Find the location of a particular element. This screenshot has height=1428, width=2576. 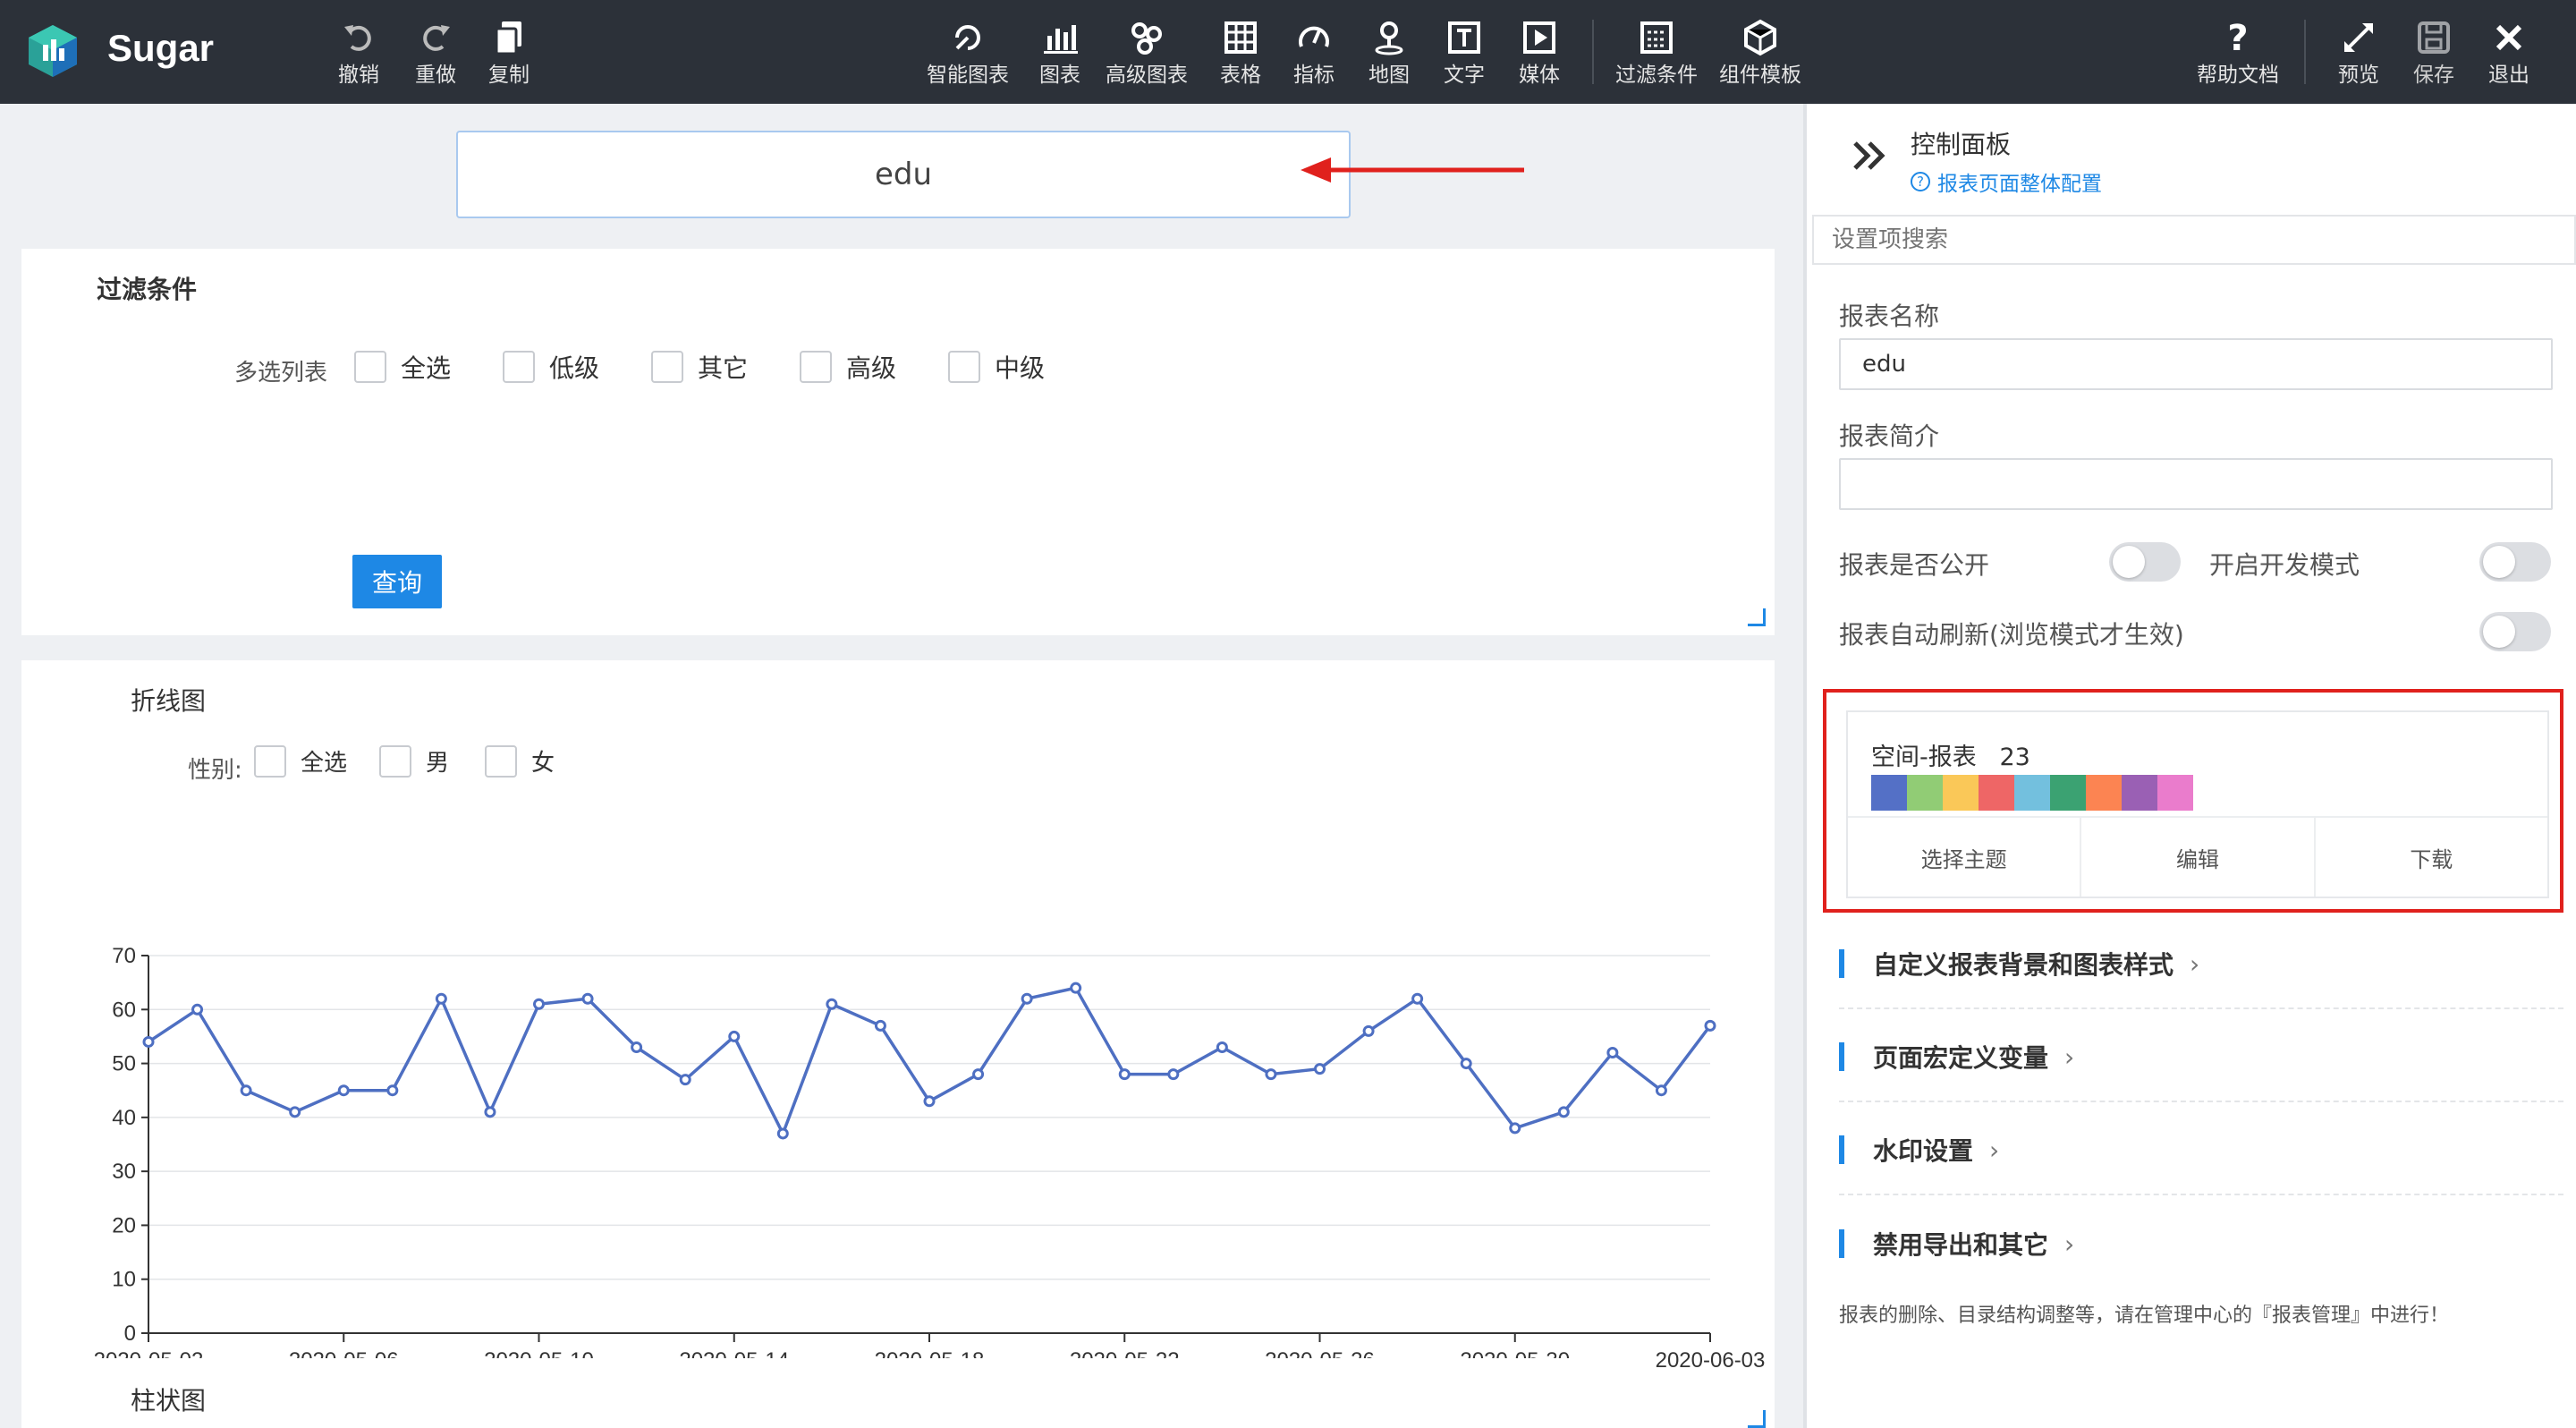

save-icon is located at coordinates (2434, 37).